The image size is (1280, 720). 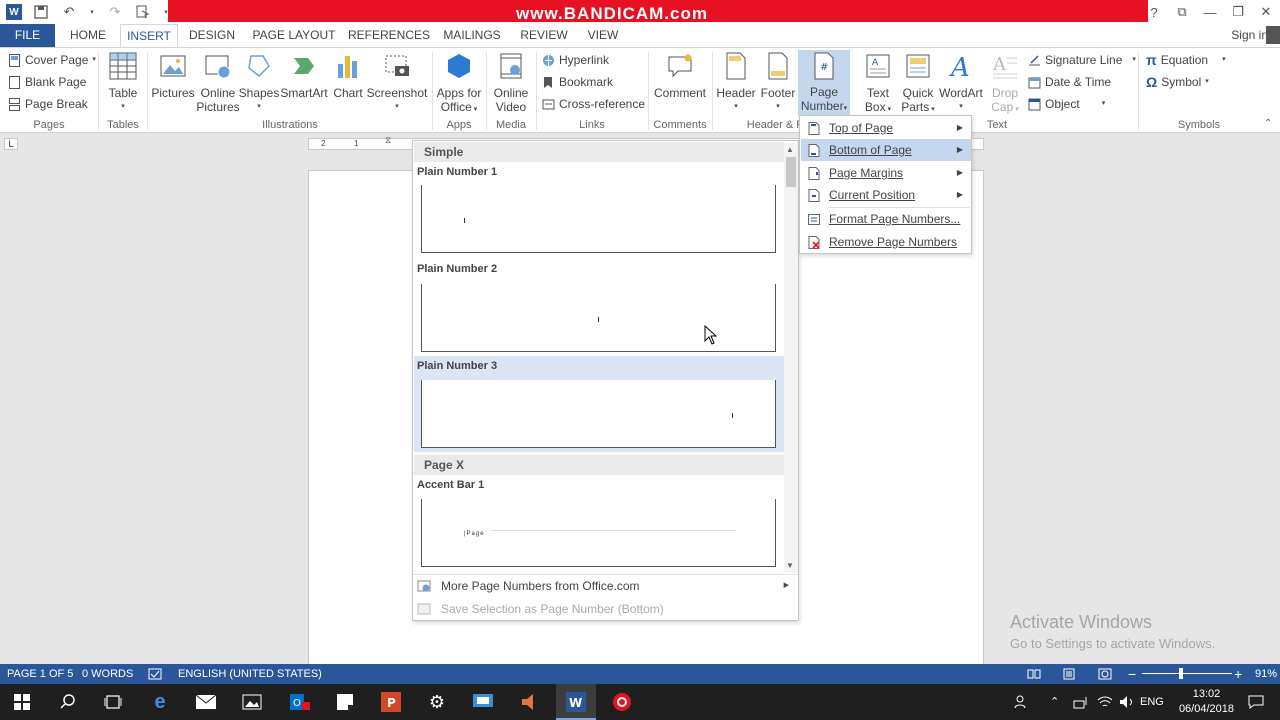 I want to click on comment-button: Comment, so click(x=680, y=75).